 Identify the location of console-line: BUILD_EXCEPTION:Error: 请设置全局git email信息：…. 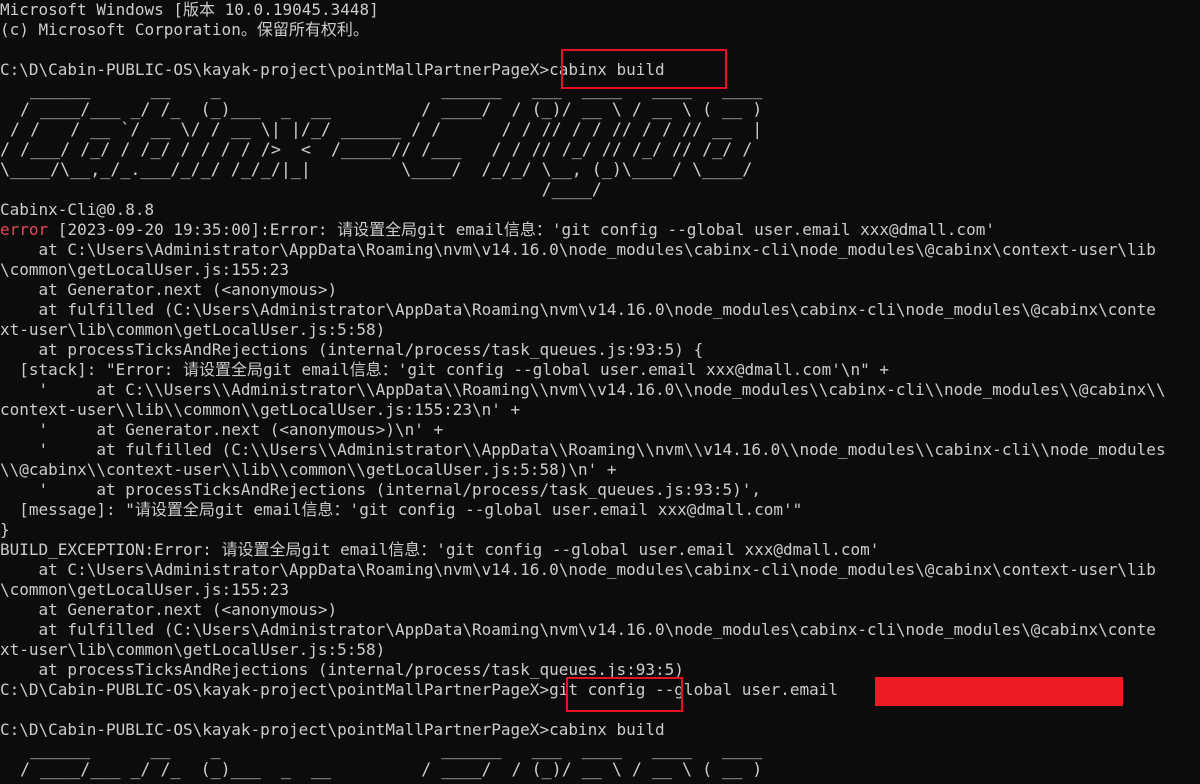
(439, 550).